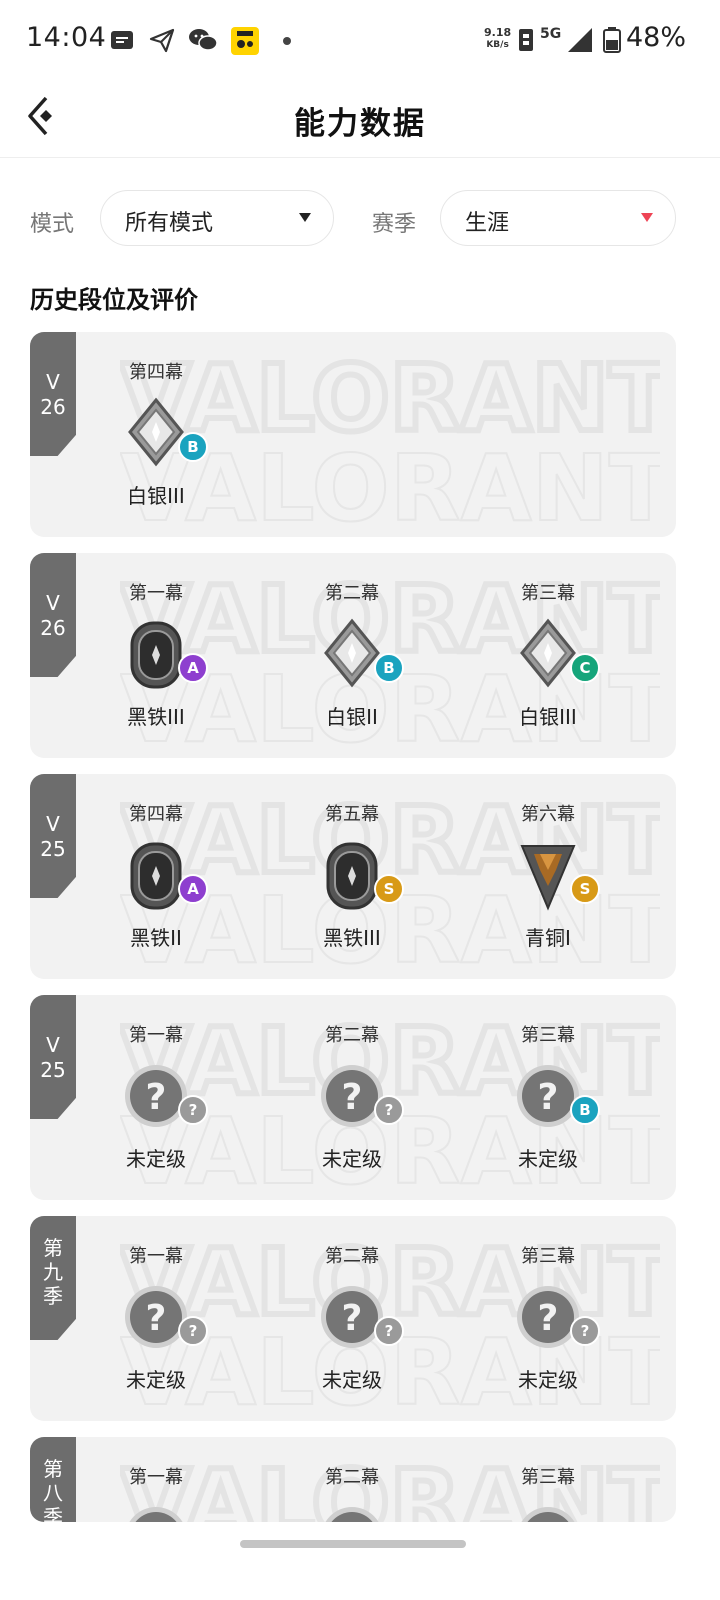  Describe the element at coordinates (612, 40) in the screenshot. I see `battery-icon` at that location.